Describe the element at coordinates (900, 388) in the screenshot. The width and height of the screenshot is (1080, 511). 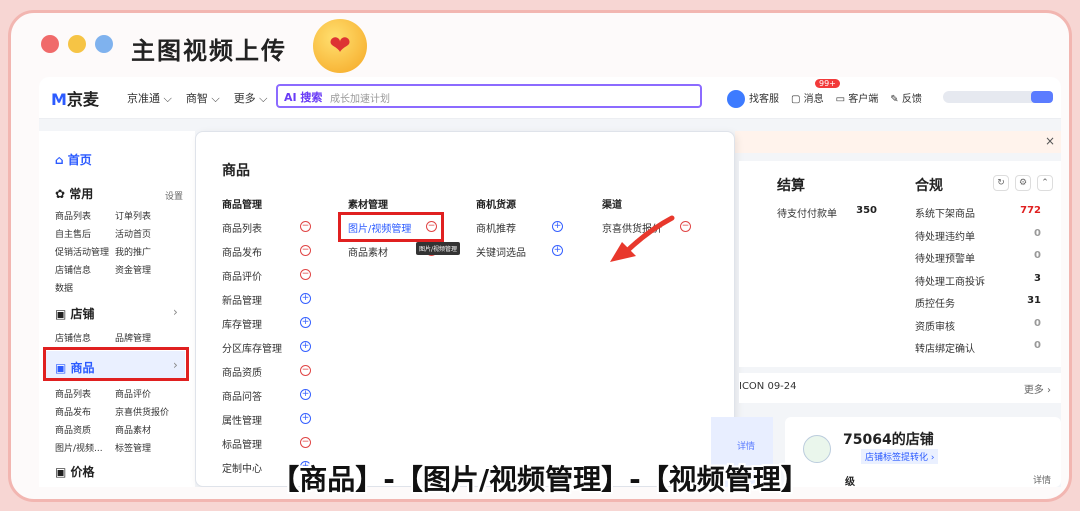
I see `section-strip: ICON 09-24 更多 ›` at that location.